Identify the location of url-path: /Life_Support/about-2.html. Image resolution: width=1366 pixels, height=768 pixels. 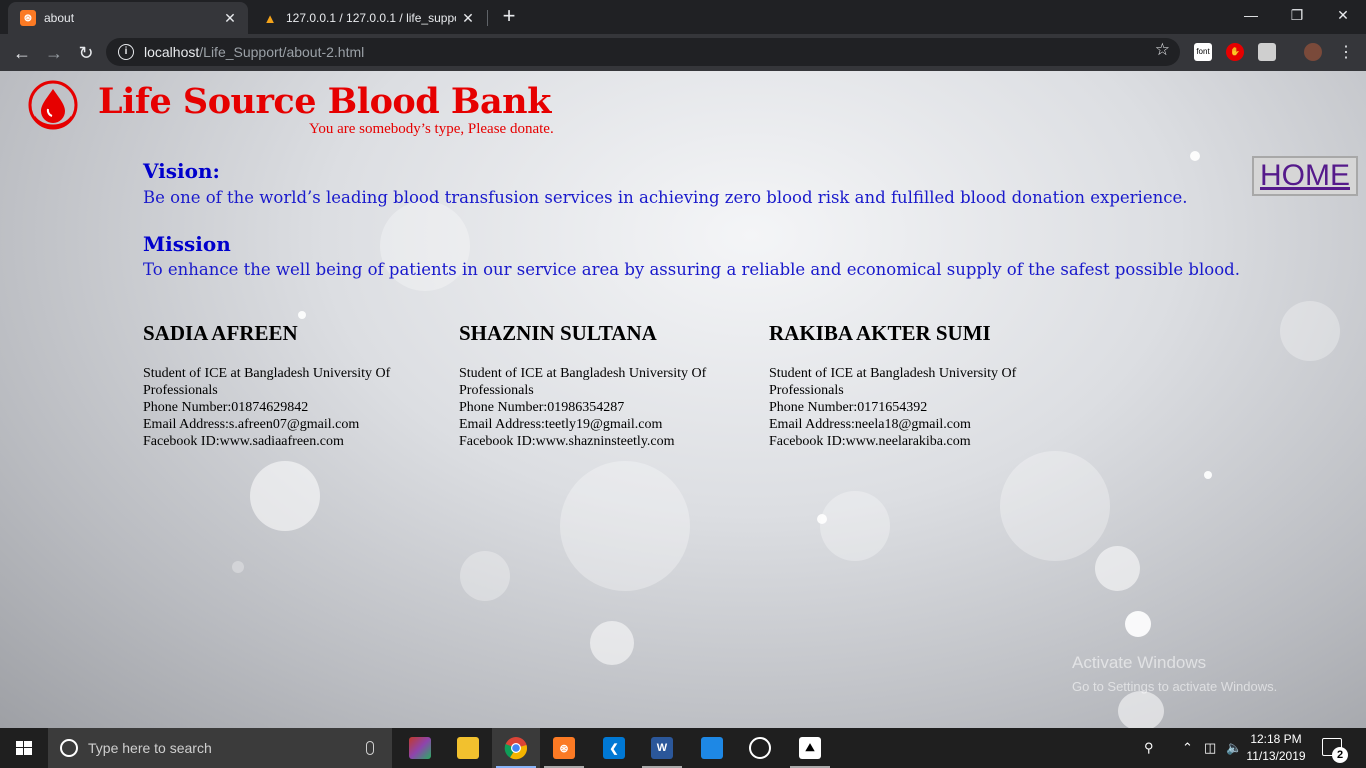
(282, 52).